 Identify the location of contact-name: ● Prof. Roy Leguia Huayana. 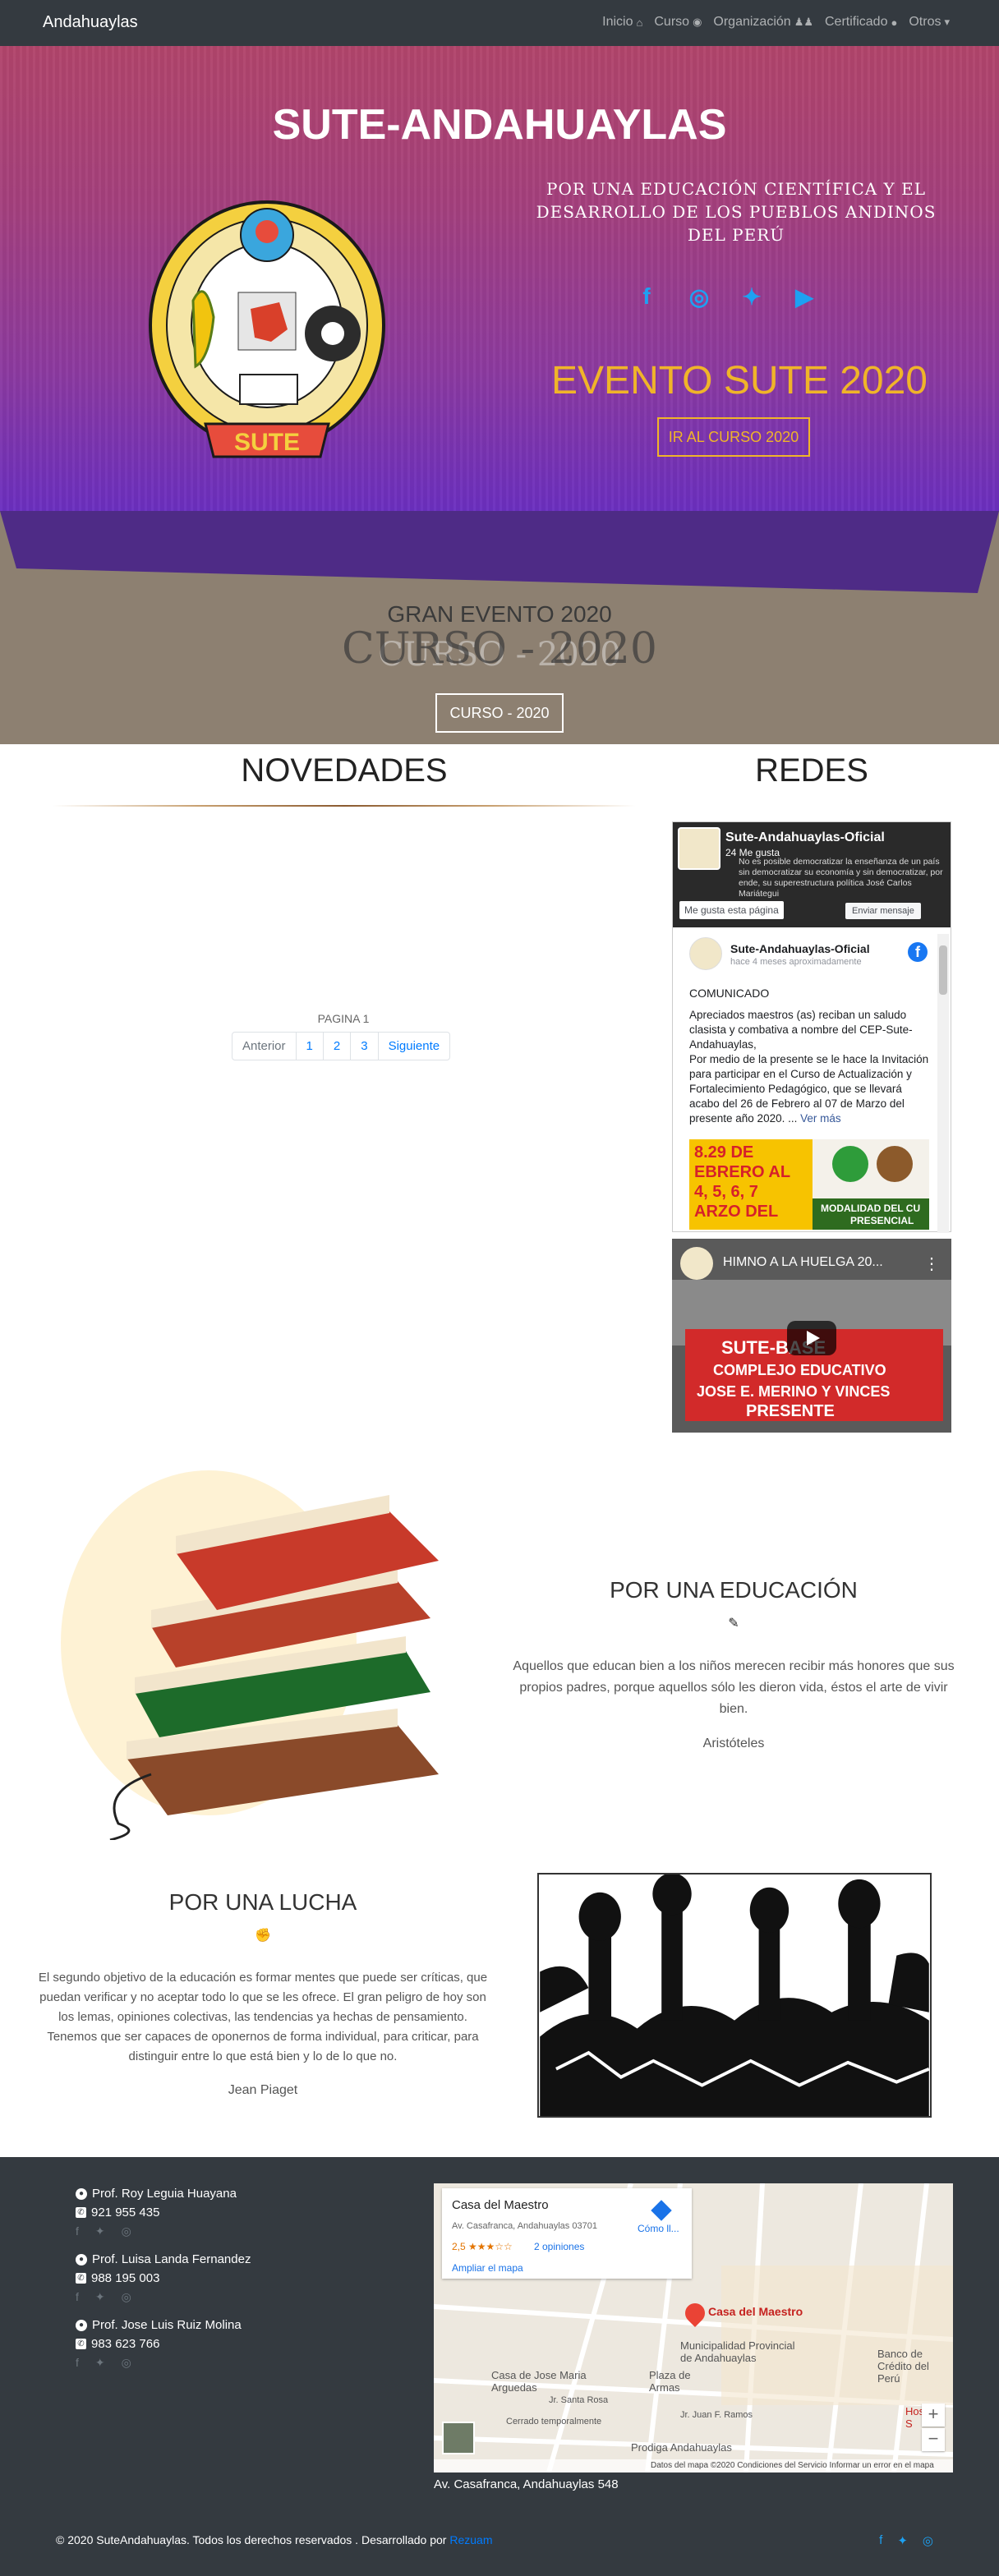
(157, 2194).